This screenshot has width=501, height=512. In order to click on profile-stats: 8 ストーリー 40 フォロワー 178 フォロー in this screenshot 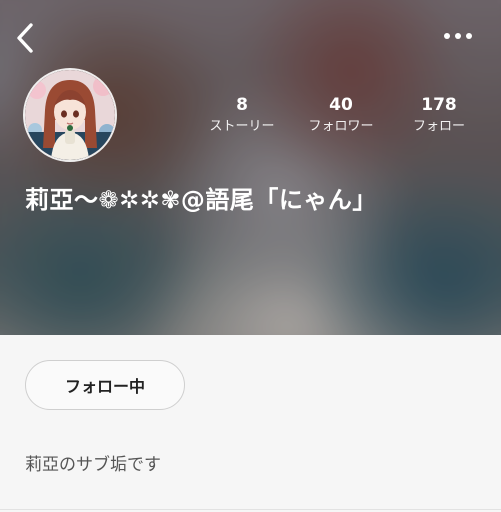, I will do `click(250, 119)`.